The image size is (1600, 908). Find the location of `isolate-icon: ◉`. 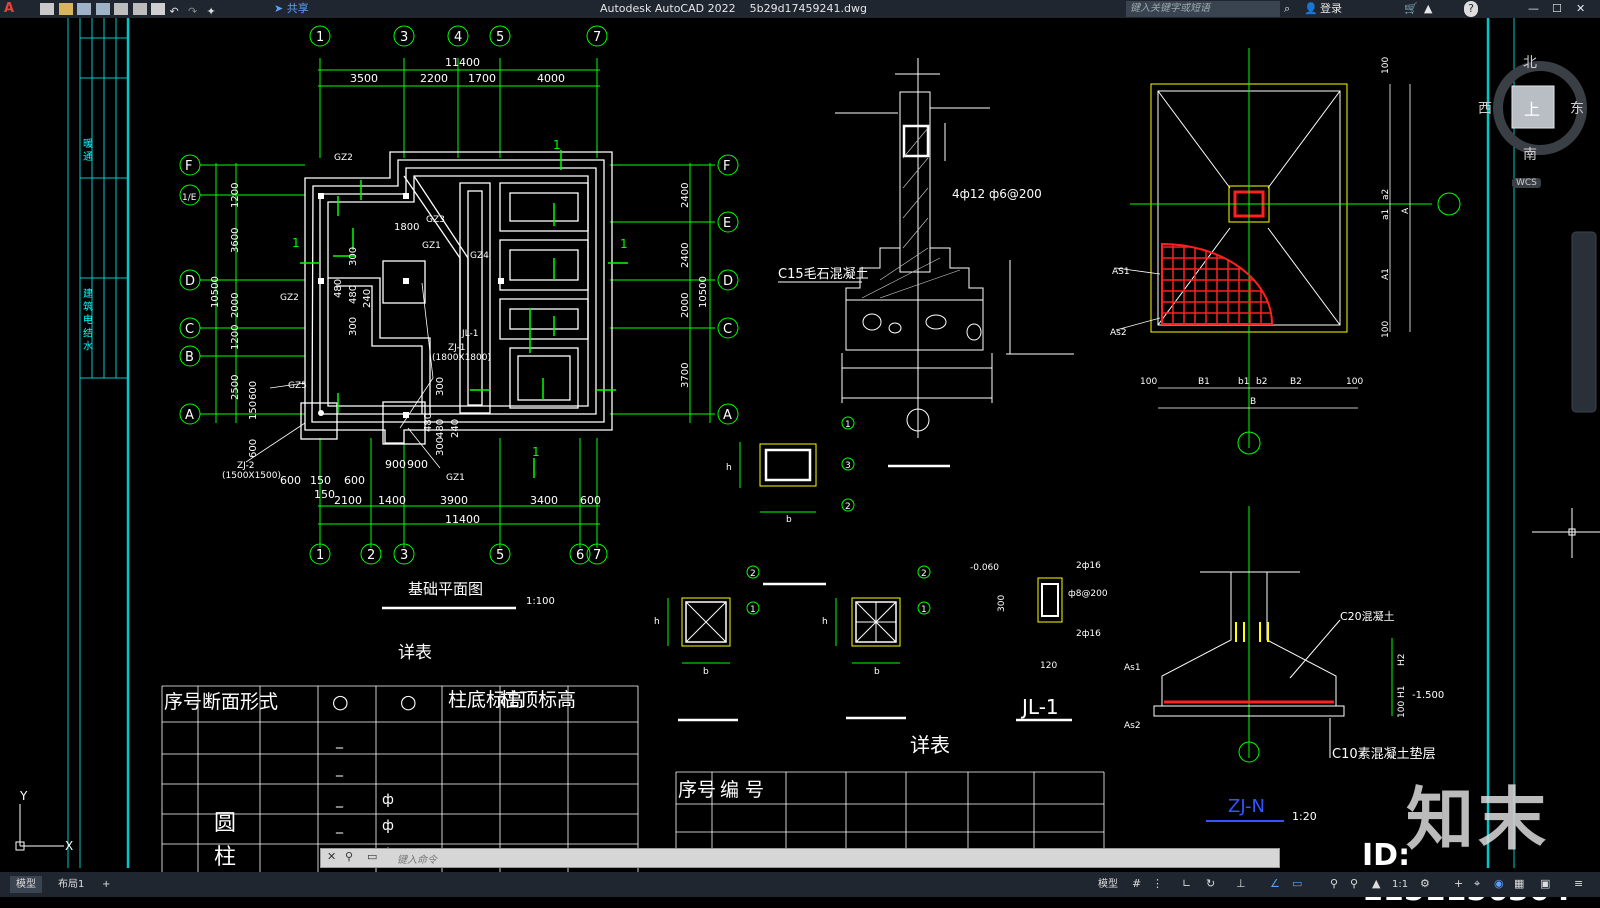

isolate-icon: ◉ is located at coordinates (1501, 884).